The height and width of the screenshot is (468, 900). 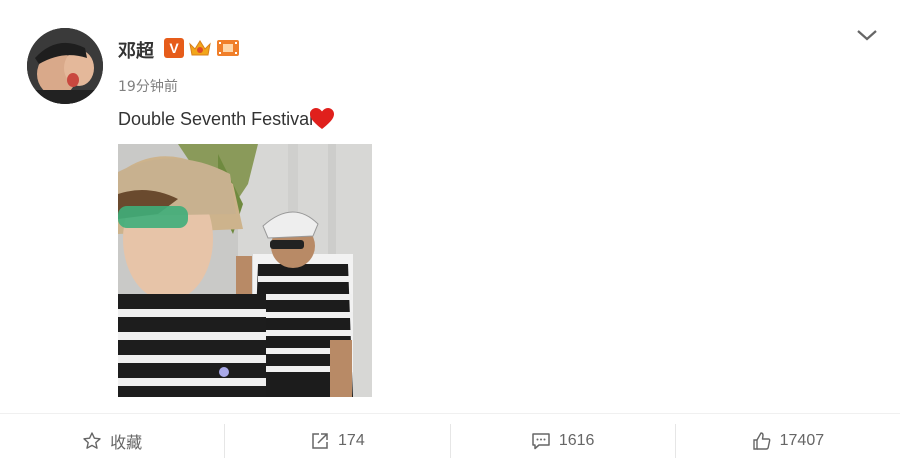 I want to click on favorite-button: 收藏, so click(x=112, y=441).